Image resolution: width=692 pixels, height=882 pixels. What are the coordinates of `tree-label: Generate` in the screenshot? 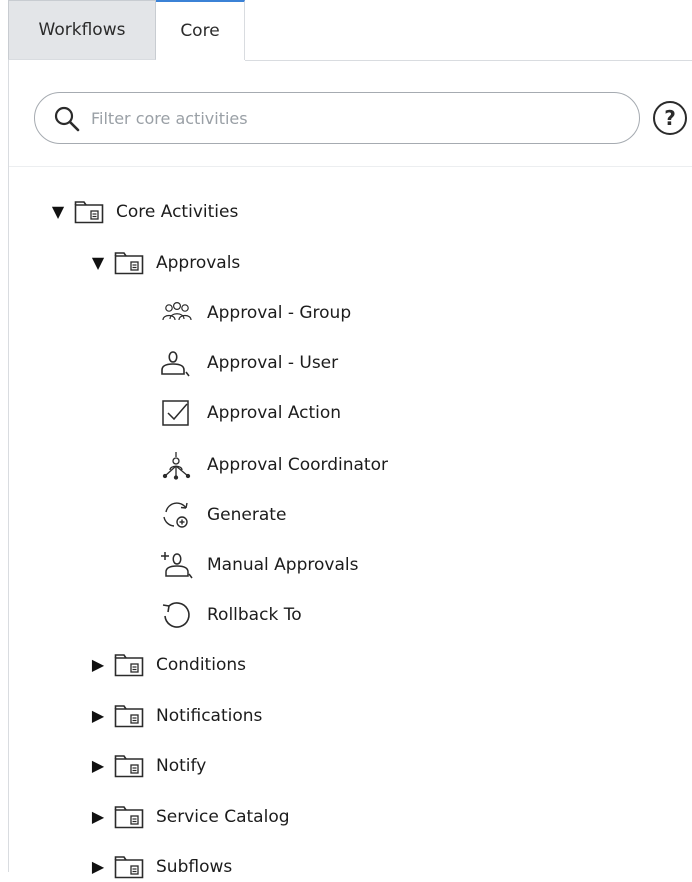 It's located at (247, 515).